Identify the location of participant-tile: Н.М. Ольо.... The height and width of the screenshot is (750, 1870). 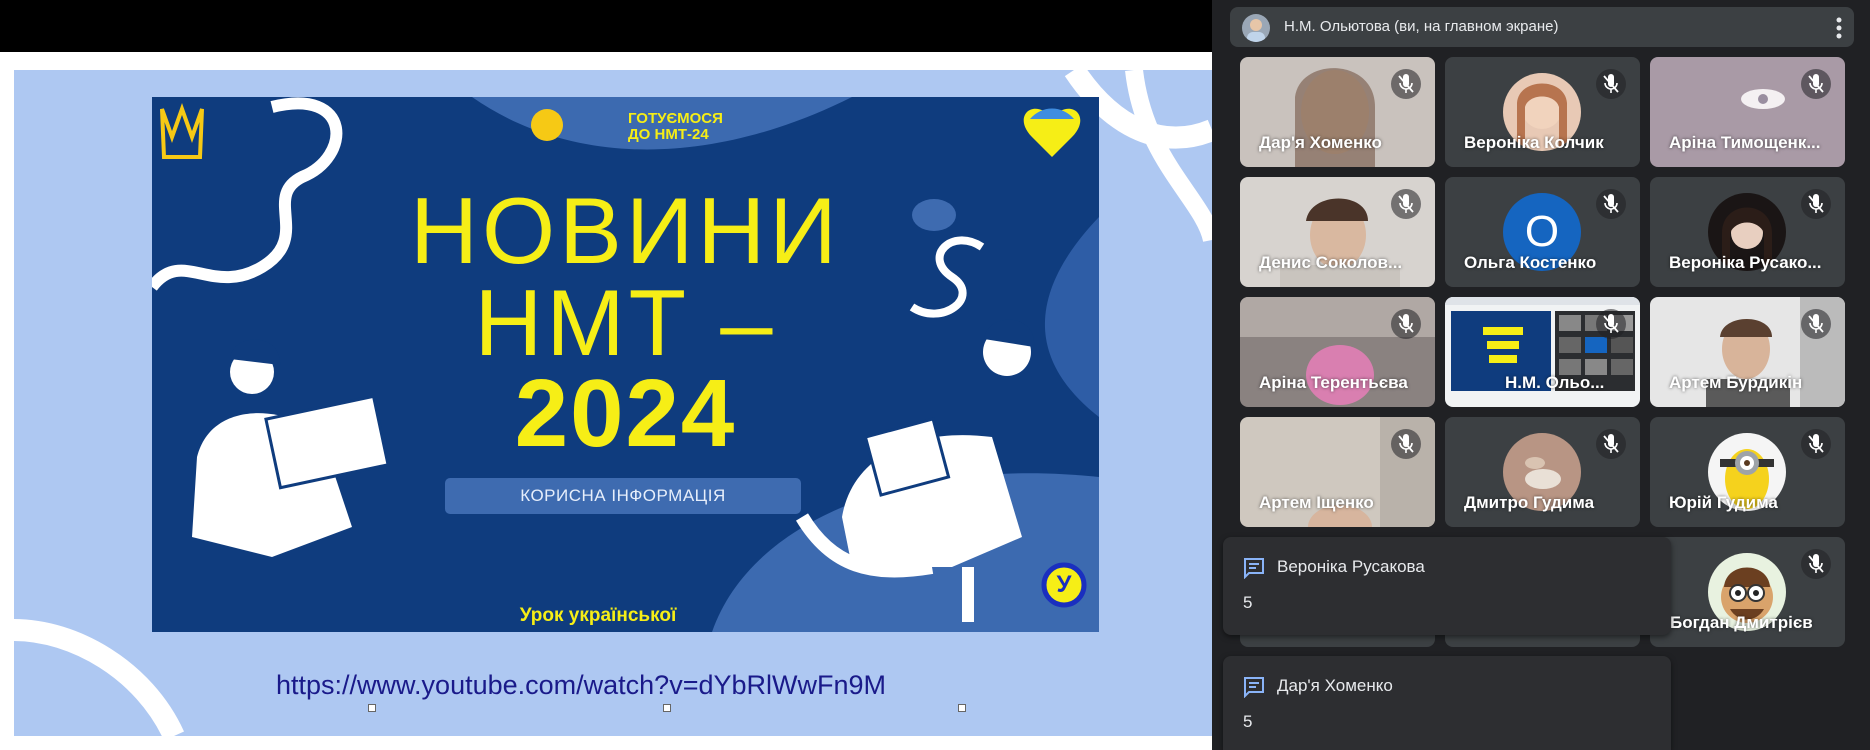
(1542, 352).